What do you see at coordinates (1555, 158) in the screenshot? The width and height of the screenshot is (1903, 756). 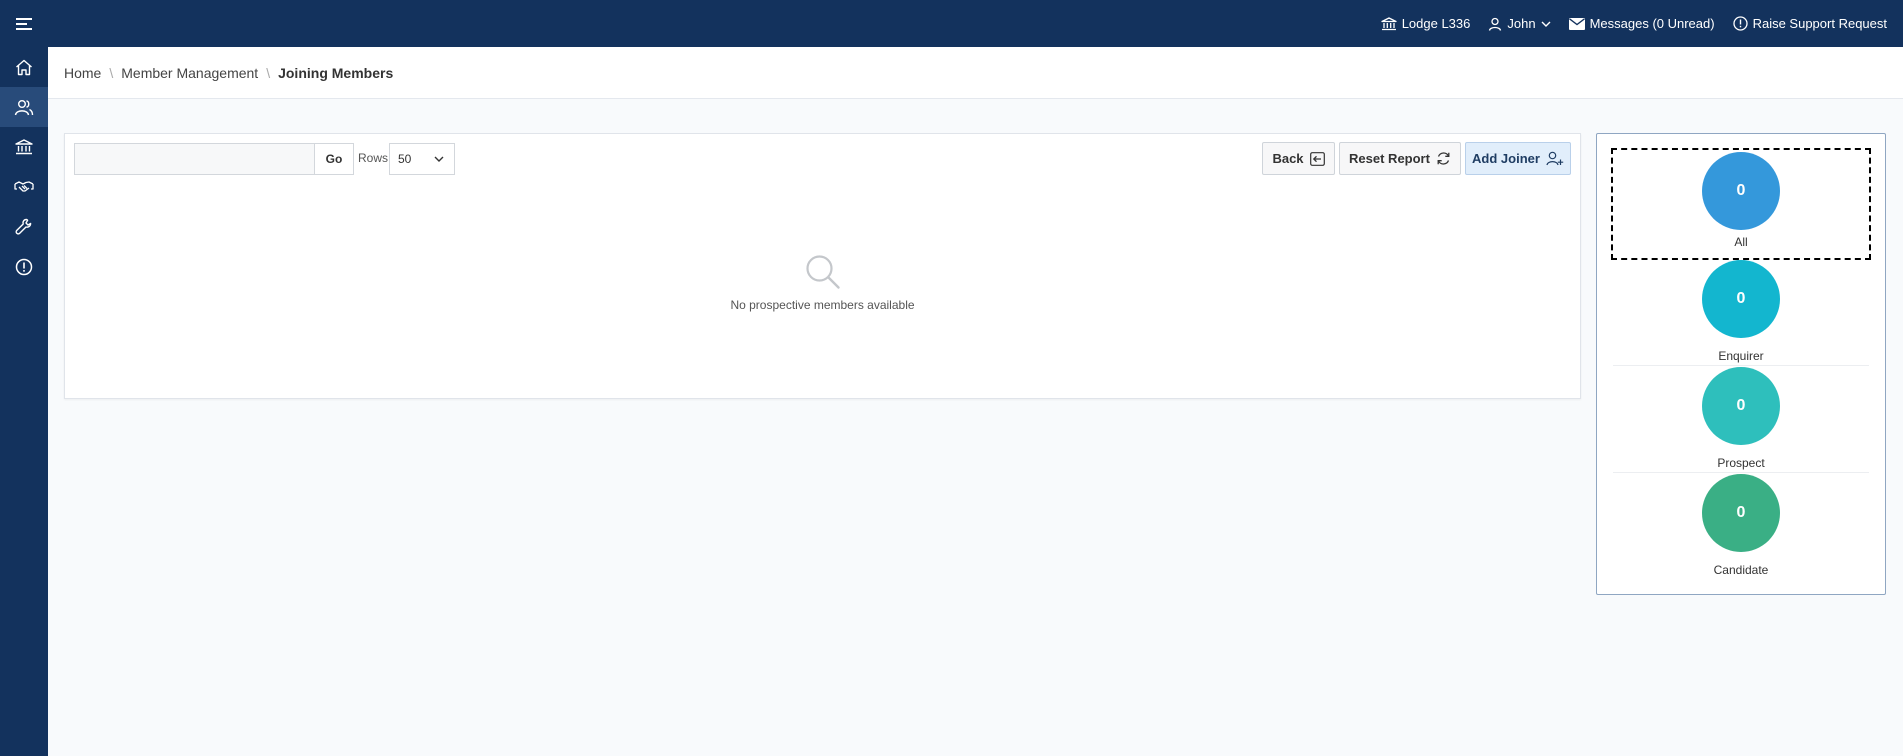 I see `add-user-icon` at bounding box center [1555, 158].